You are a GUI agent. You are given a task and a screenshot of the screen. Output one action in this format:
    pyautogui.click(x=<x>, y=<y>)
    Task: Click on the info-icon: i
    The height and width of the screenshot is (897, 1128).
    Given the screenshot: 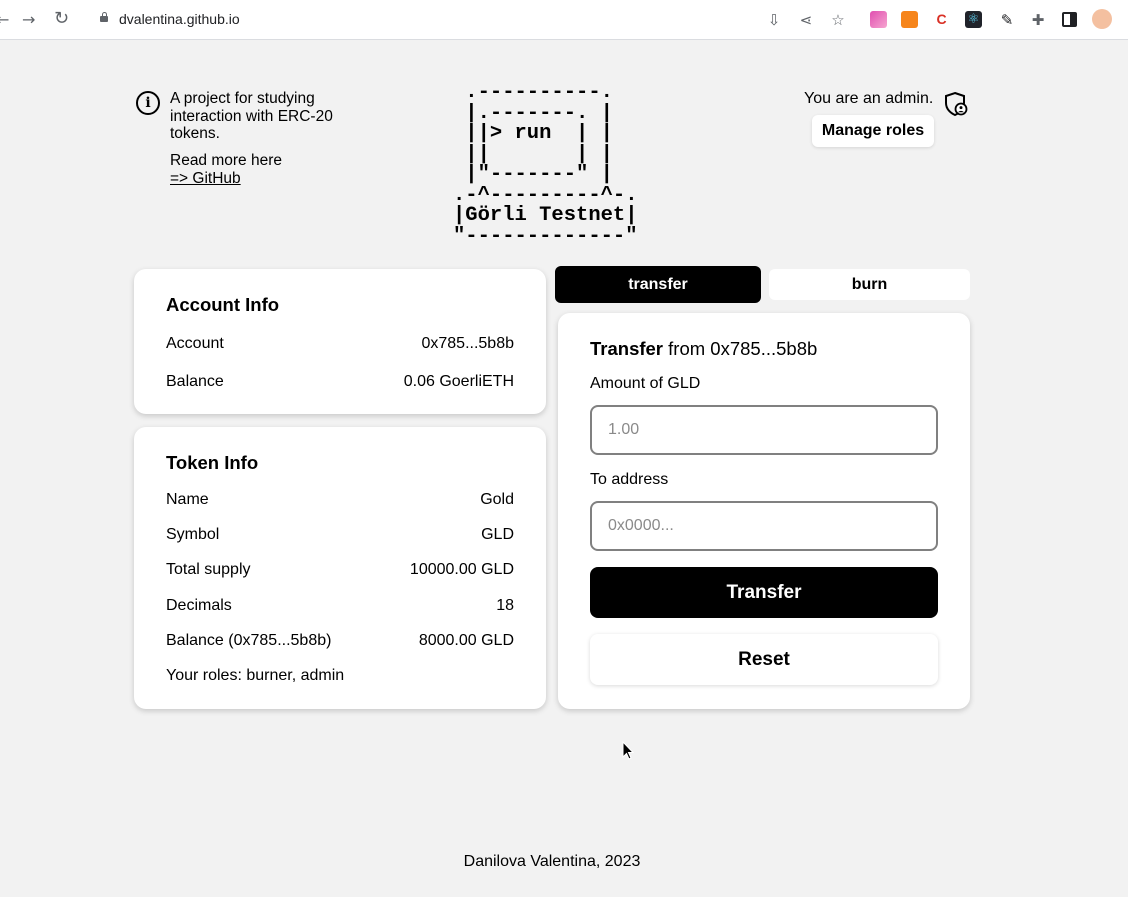 What is the action you would take?
    pyautogui.click(x=148, y=103)
    